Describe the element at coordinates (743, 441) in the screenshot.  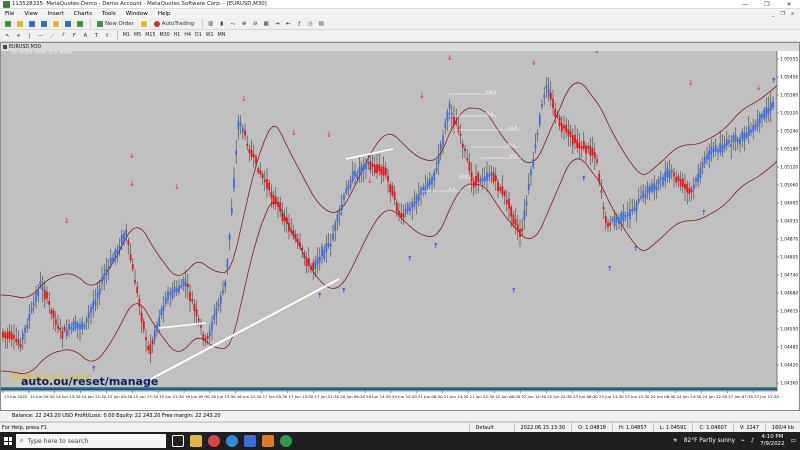
I see `network-icon: ⌁` at that location.